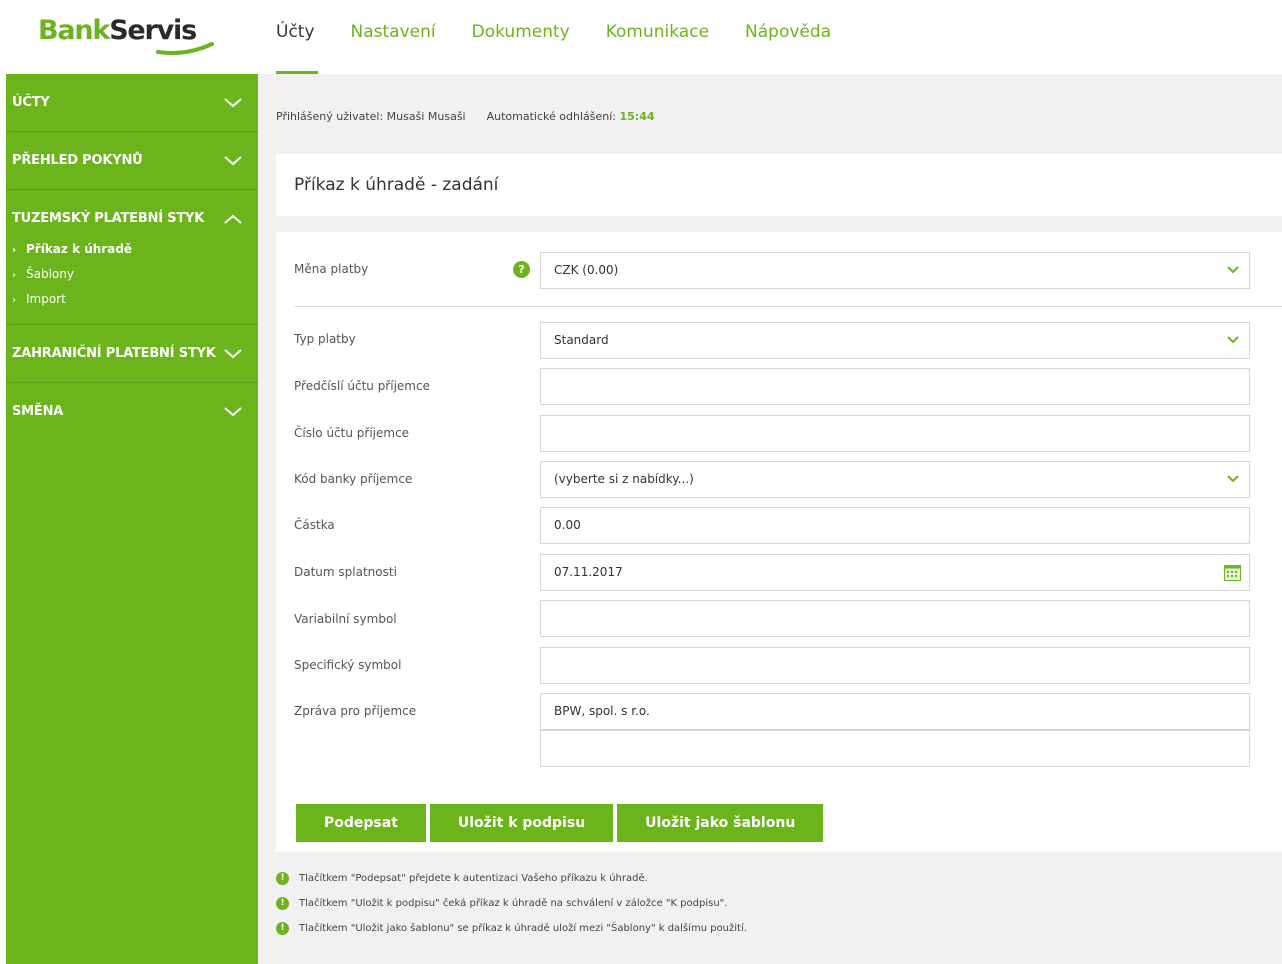 The height and width of the screenshot is (964, 1282). I want to click on sidebar-item-label: Příkaz k úhradě, so click(79, 249).